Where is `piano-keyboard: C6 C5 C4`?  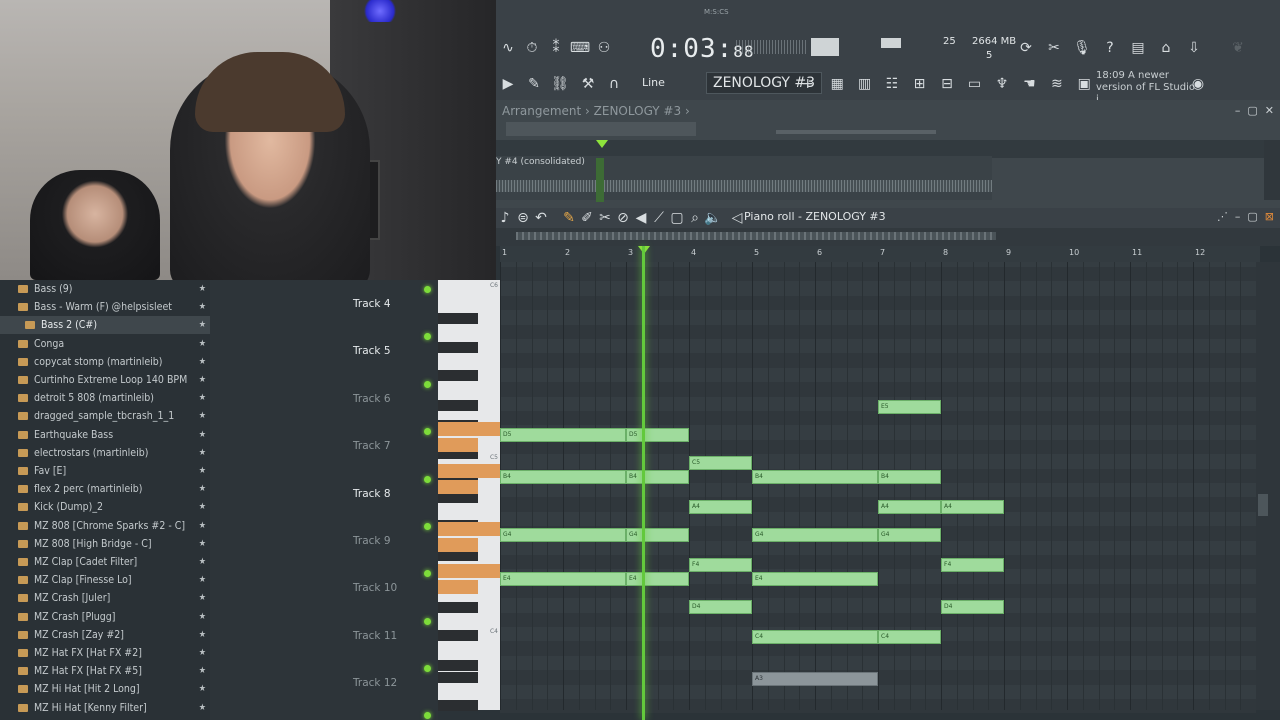 piano-keyboard: C6 C5 C4 is located at coordinates (469, 495).